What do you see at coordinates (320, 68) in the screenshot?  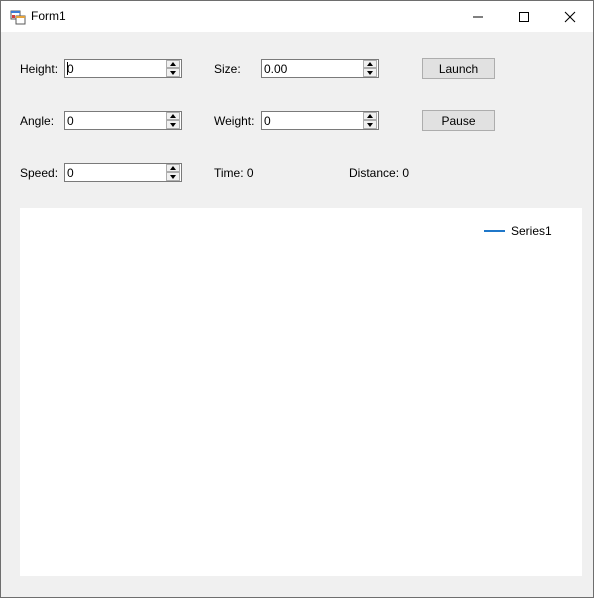 I see `size-input: 0.00` at bounding box center [320, 68].